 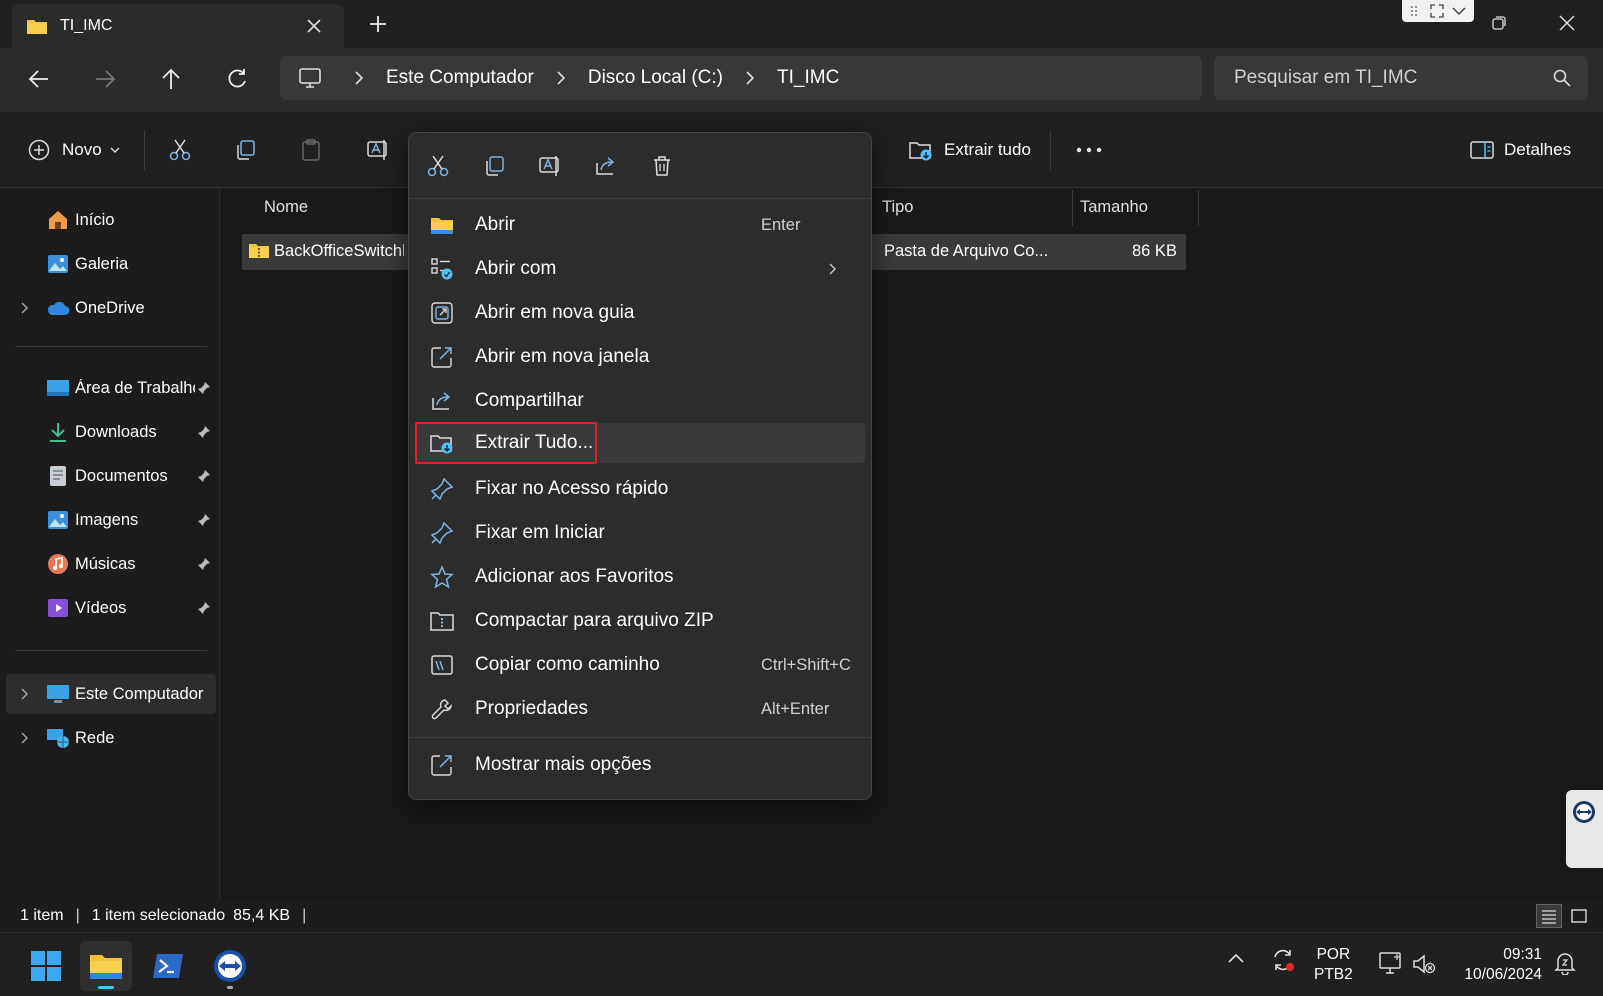 I want to click on zip-folder-icon, so click(x=259, y=250).